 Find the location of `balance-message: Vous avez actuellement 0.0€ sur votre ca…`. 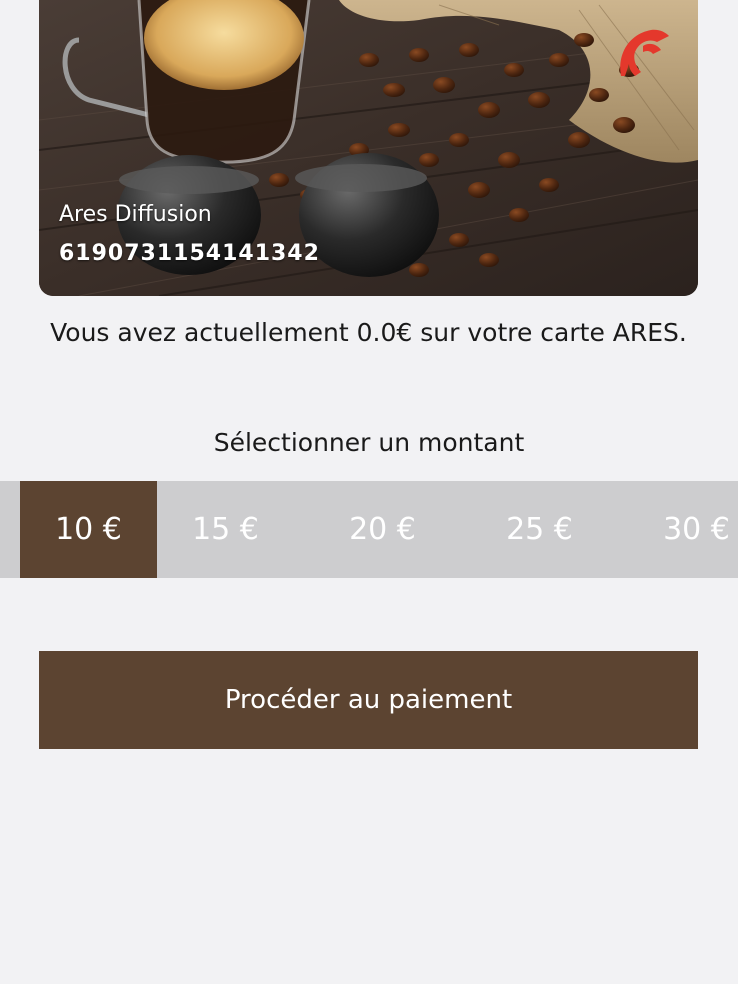

balance-message: Vous avez actuellement 0.0€ sur votre ca… is located at coordinates (368, 332).